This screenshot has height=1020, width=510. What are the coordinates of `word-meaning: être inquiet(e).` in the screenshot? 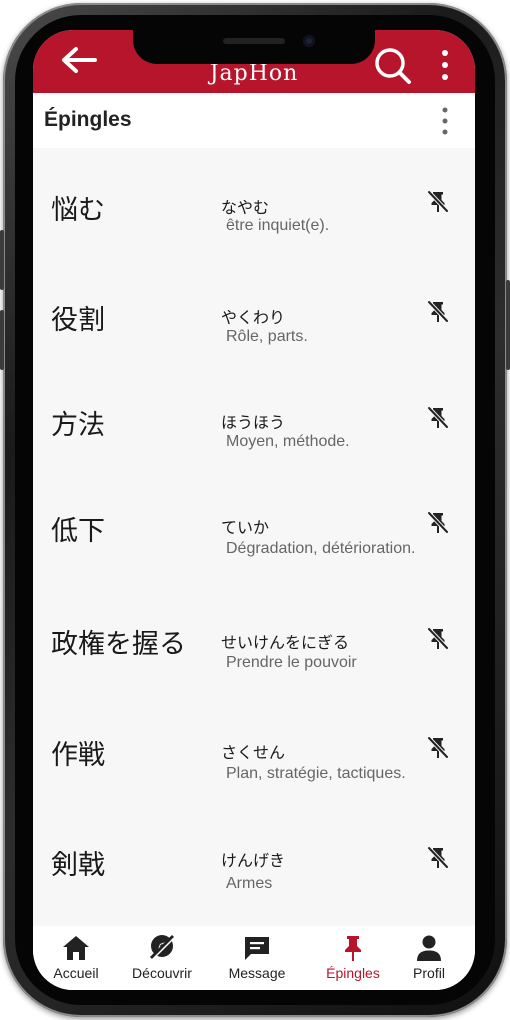 It's located at (278, 225).